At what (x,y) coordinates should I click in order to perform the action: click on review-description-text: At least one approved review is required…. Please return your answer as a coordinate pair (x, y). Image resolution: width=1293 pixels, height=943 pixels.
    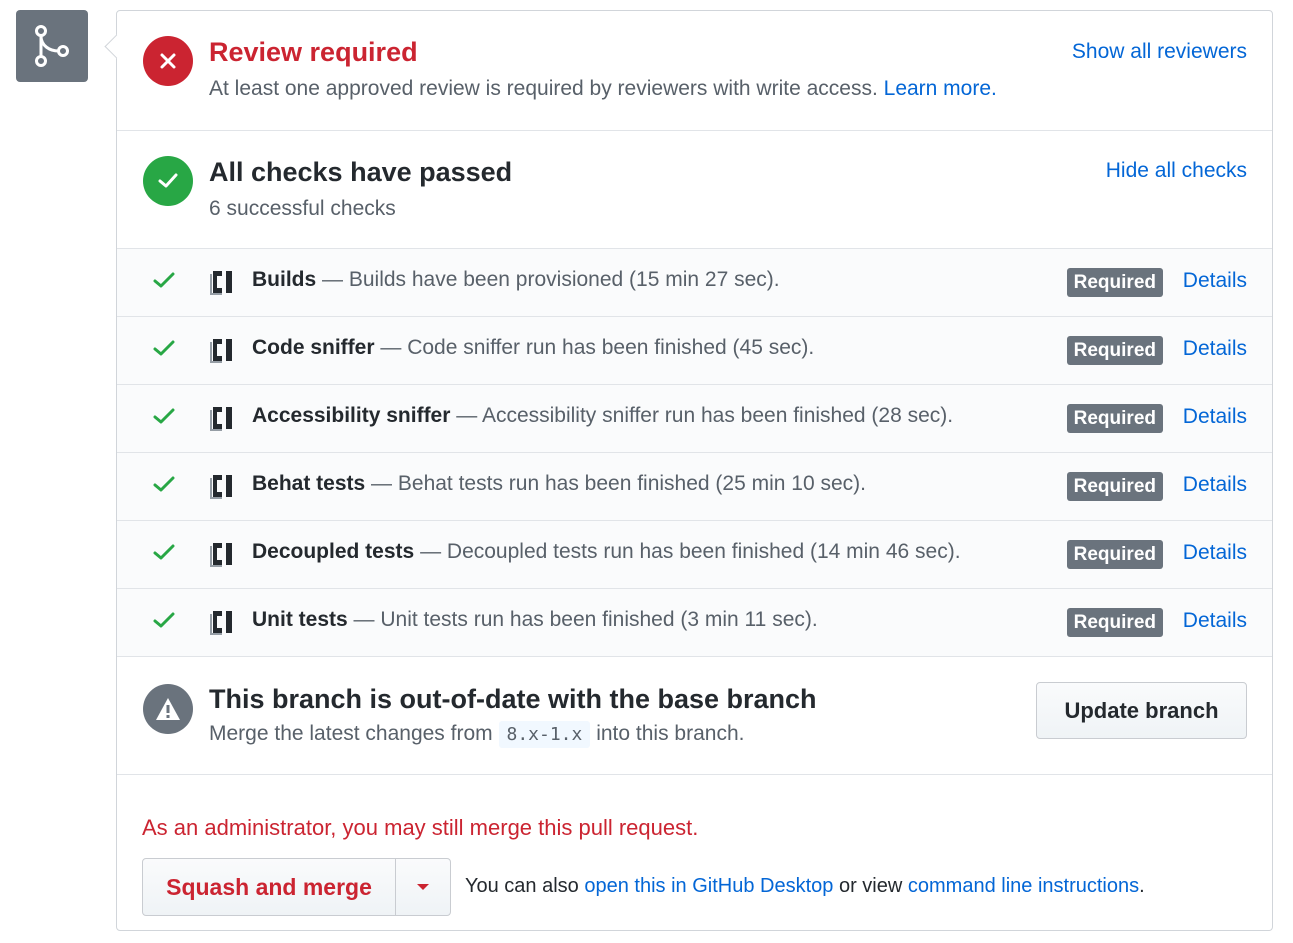
    Looking at the image, I should click on (543, 88).